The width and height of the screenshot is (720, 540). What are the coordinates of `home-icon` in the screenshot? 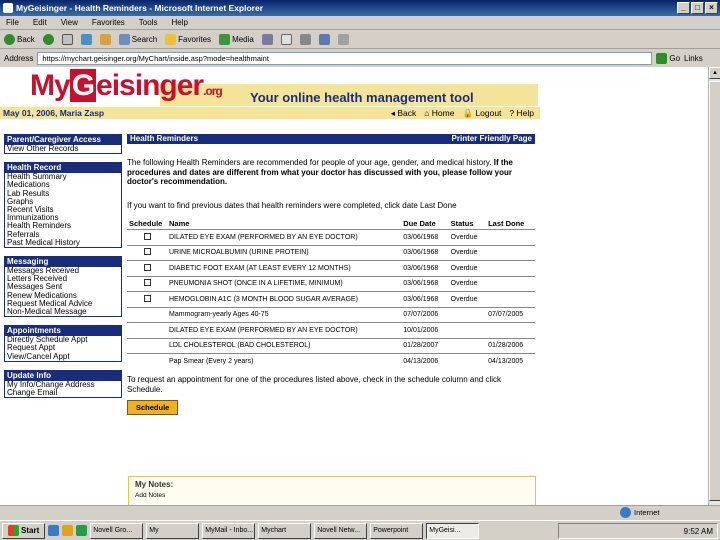 It's located at (105, 39).